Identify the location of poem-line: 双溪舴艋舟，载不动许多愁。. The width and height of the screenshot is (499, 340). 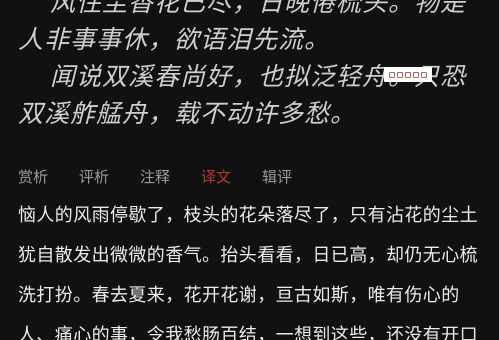
(187, 113).